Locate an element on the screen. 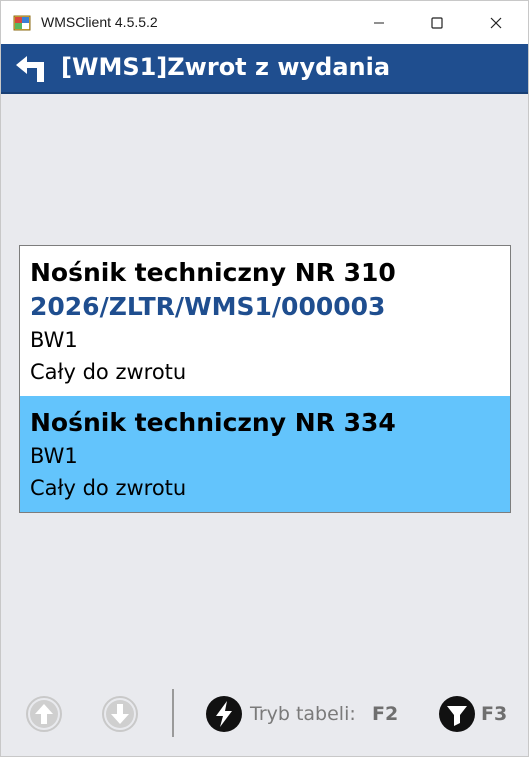 The height and width of the screenshot is (757, 529). minimize-button is located at coordinates (379, 22).